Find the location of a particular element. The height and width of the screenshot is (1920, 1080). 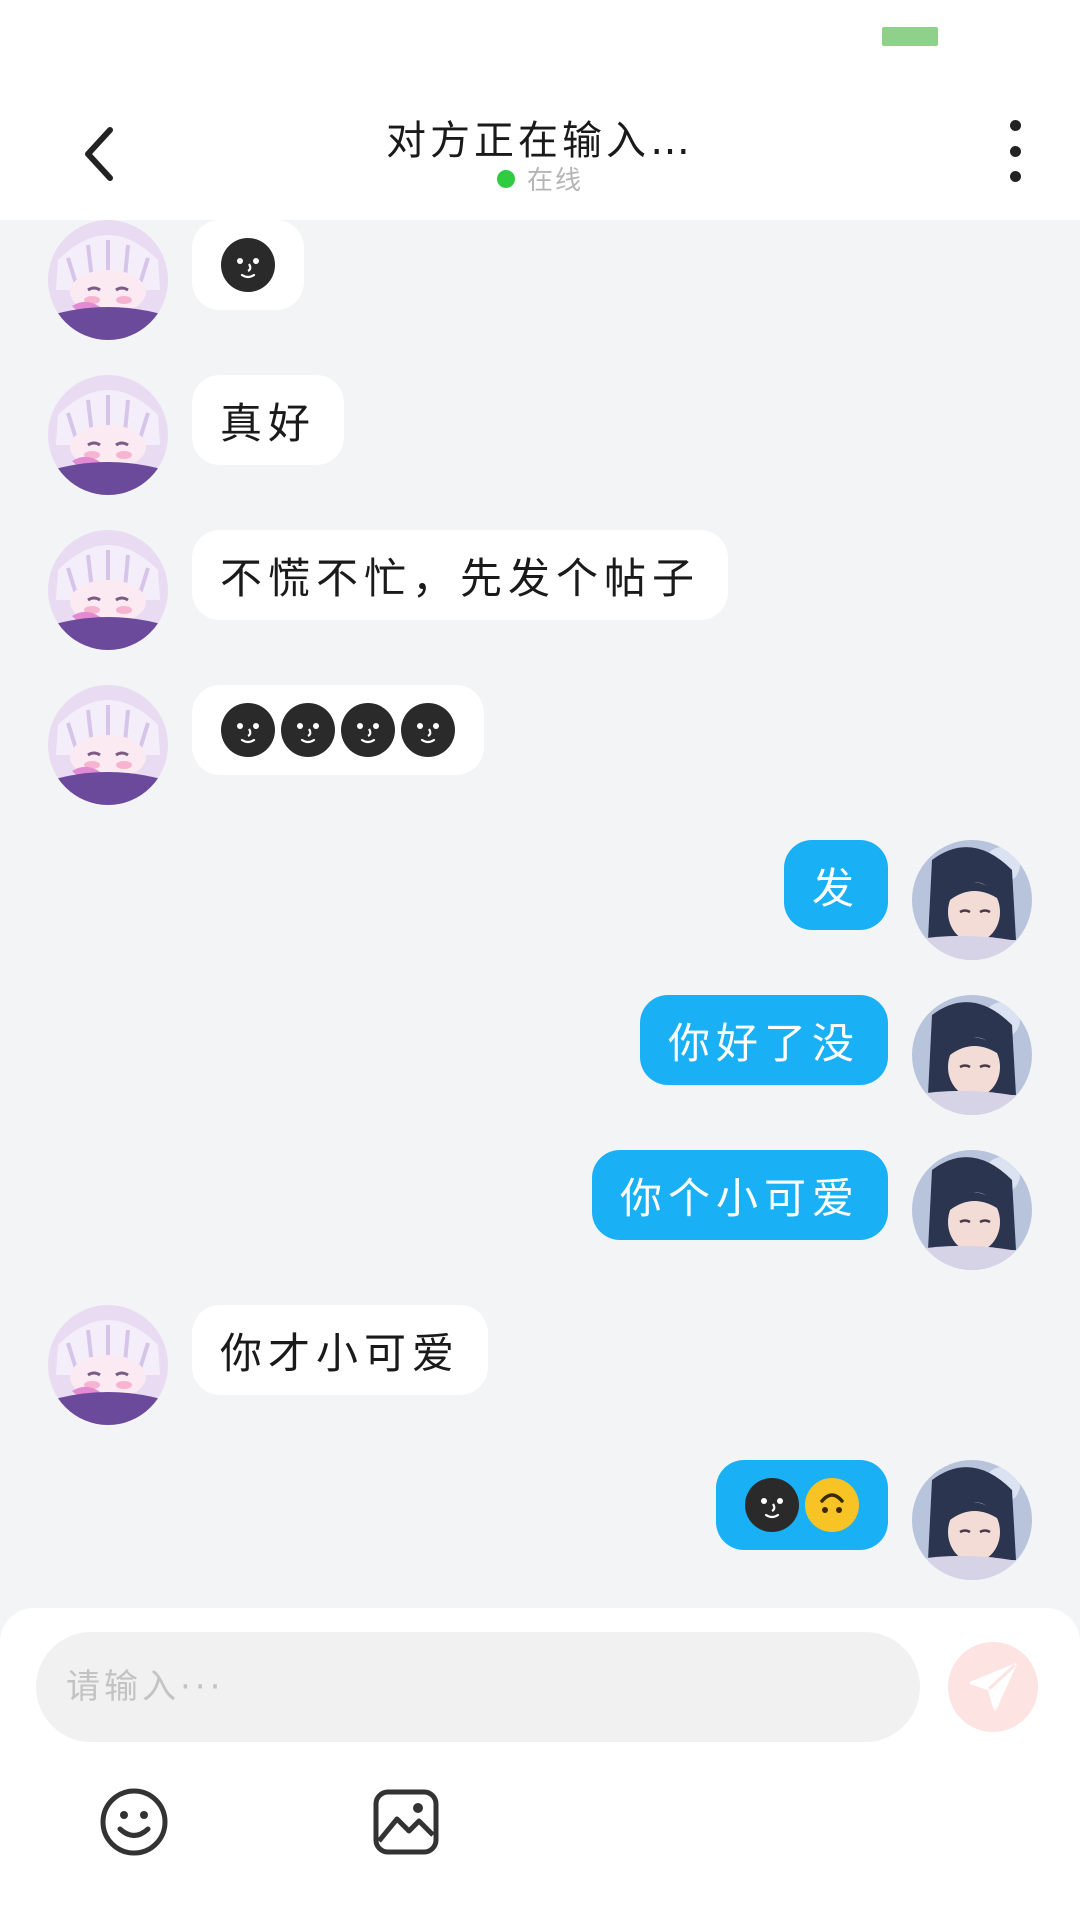

paper-plane-icon is located at coordinates (993, 1687).